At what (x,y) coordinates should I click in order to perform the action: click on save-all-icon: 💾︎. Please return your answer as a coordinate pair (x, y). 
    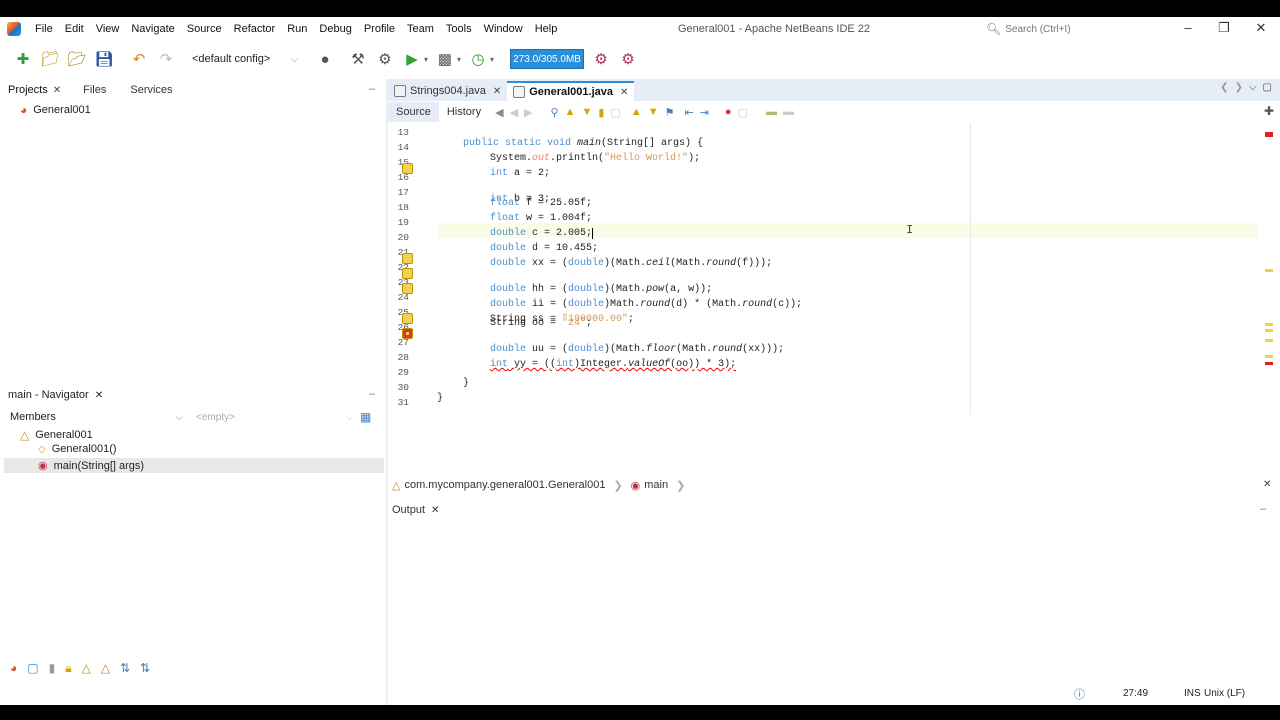
    Looking at the image, I should click on (104, 59).